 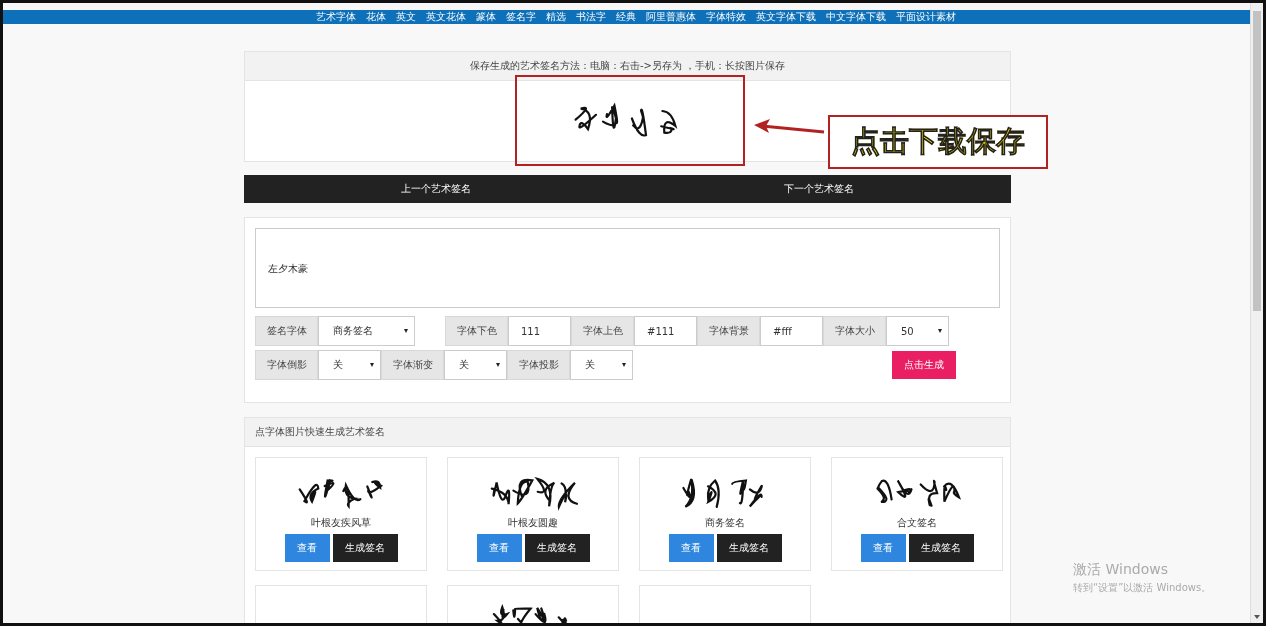 What do you see at coordinates (405, 17) in the screenshot?
I see `nav-link: 英文` at bounding box center [405, 17].